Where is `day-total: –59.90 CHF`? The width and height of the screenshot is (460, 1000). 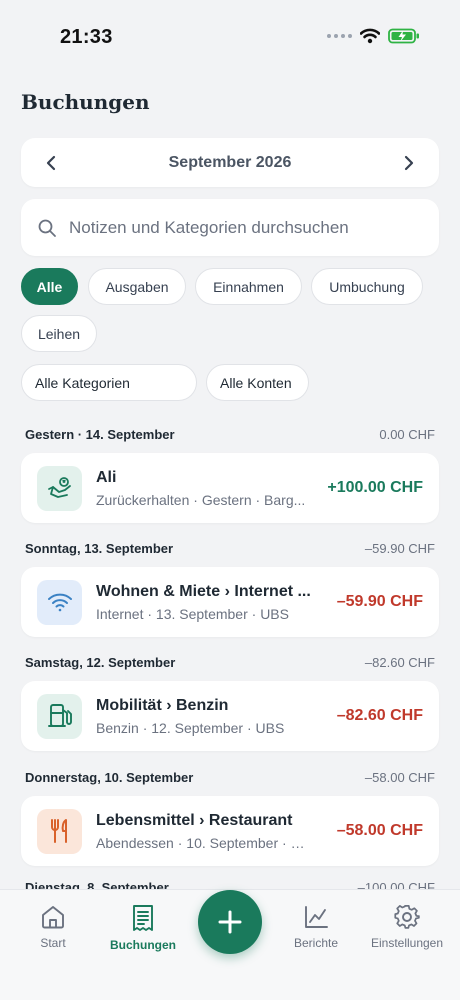
day-total: –59.90 CHF is located at coordinates (399, 548).